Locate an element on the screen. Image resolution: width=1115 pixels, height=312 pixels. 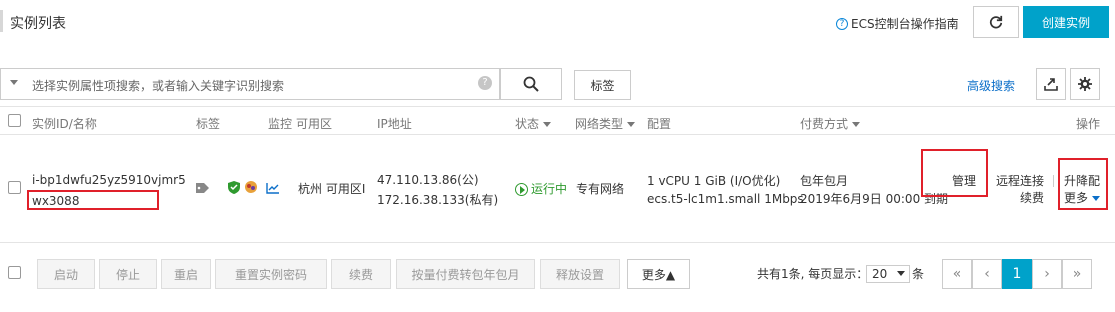
security-center-icon is located at coordinates (251, 187).